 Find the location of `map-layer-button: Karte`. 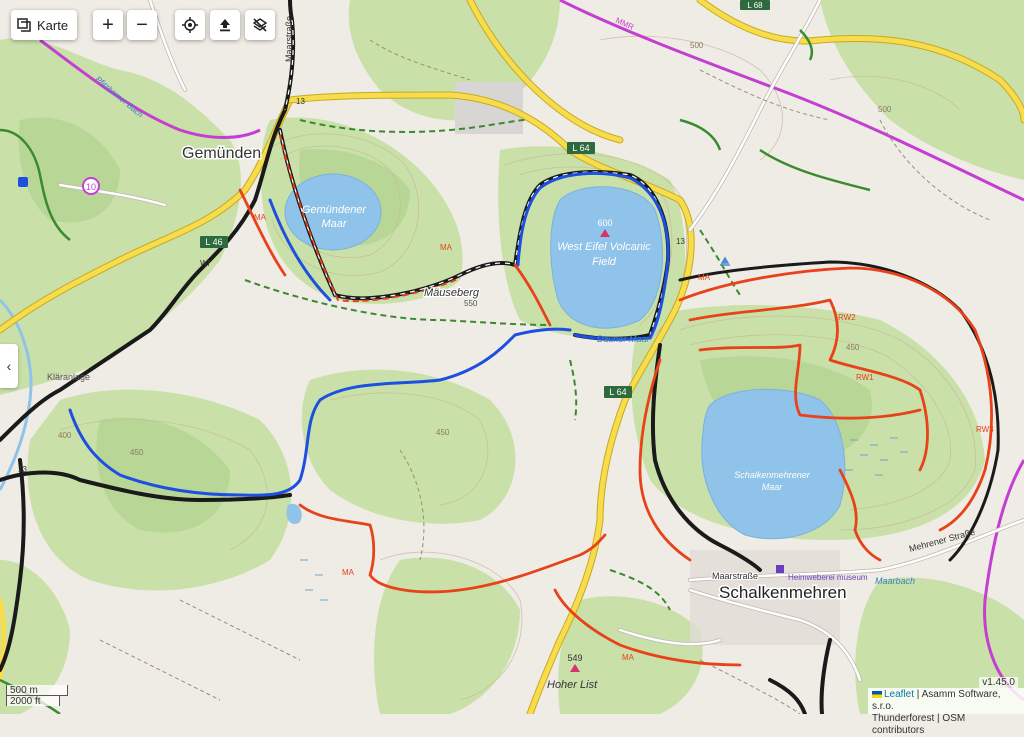

map-layer-button: Karte is located at coordinates (44, 25).